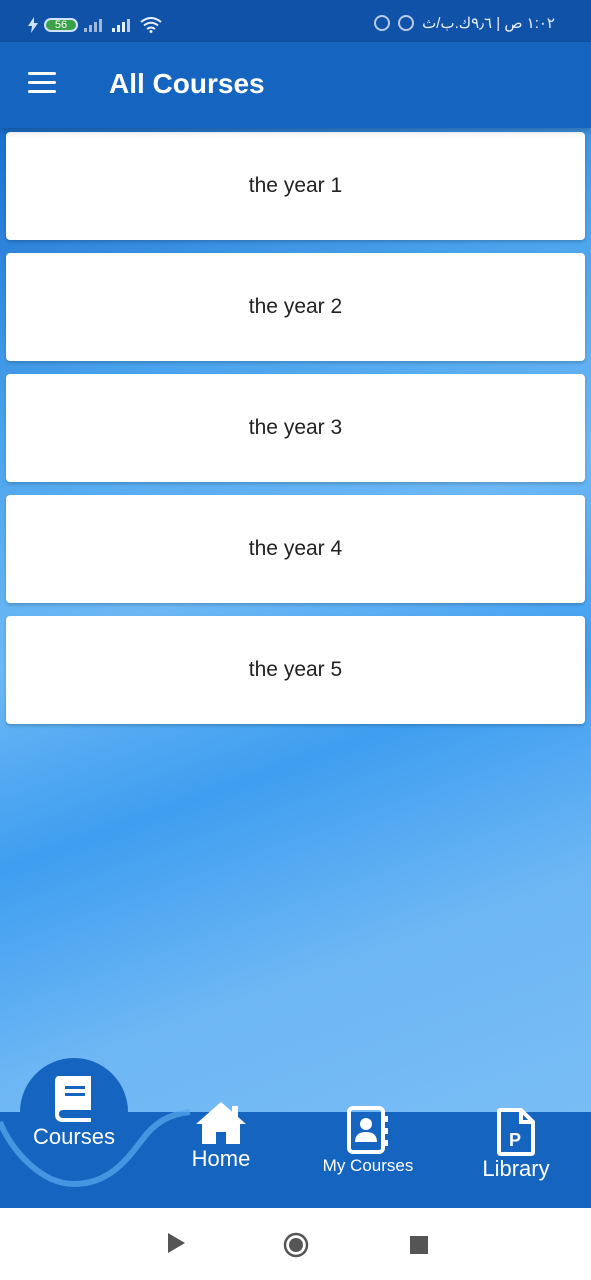  I want to click on library-nav-label: Library, so click(516, 1168).